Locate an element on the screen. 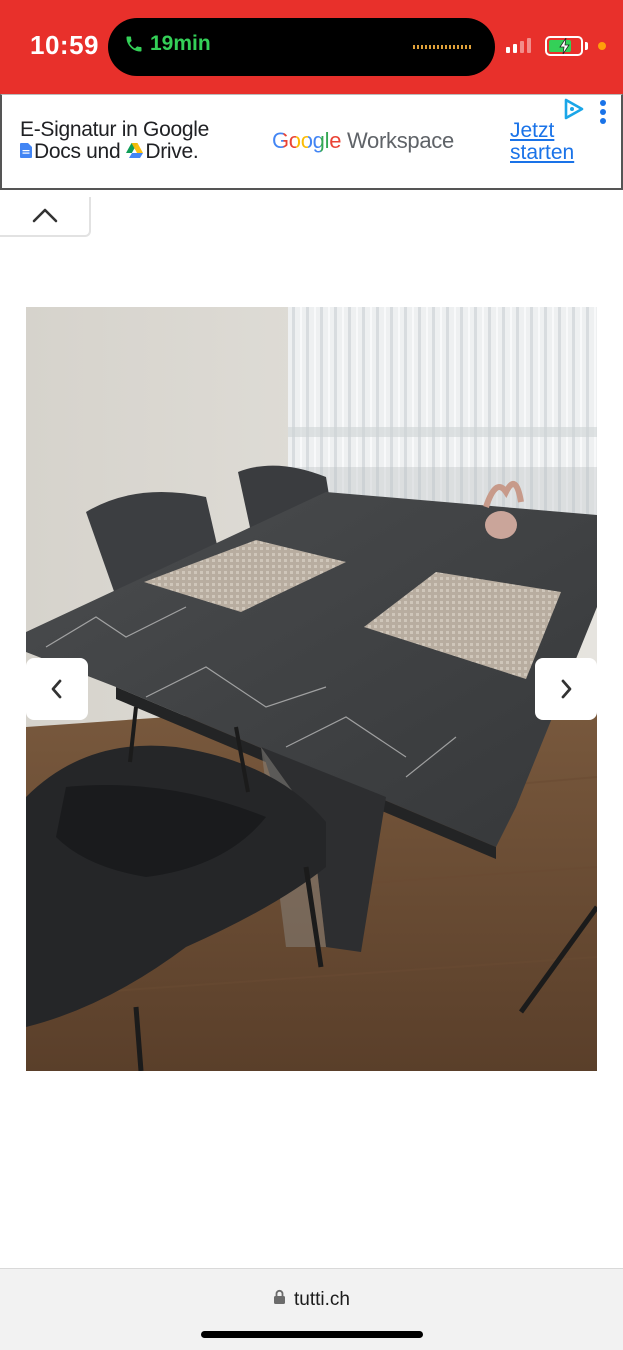  workspace-wordmark: Workspace is located at coordinates (397, 140).